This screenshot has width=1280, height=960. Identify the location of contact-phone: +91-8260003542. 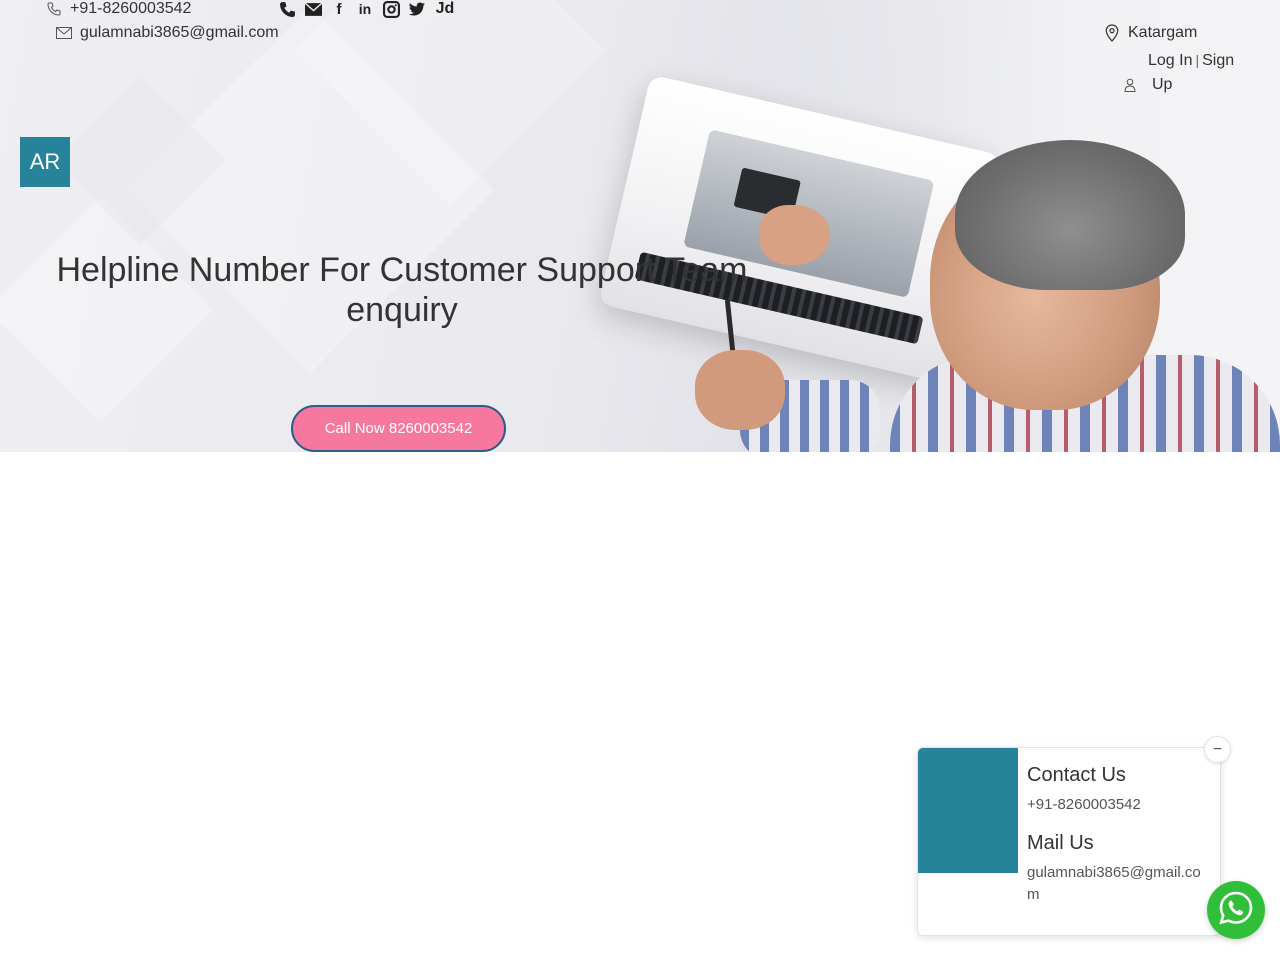
(1120, 805).